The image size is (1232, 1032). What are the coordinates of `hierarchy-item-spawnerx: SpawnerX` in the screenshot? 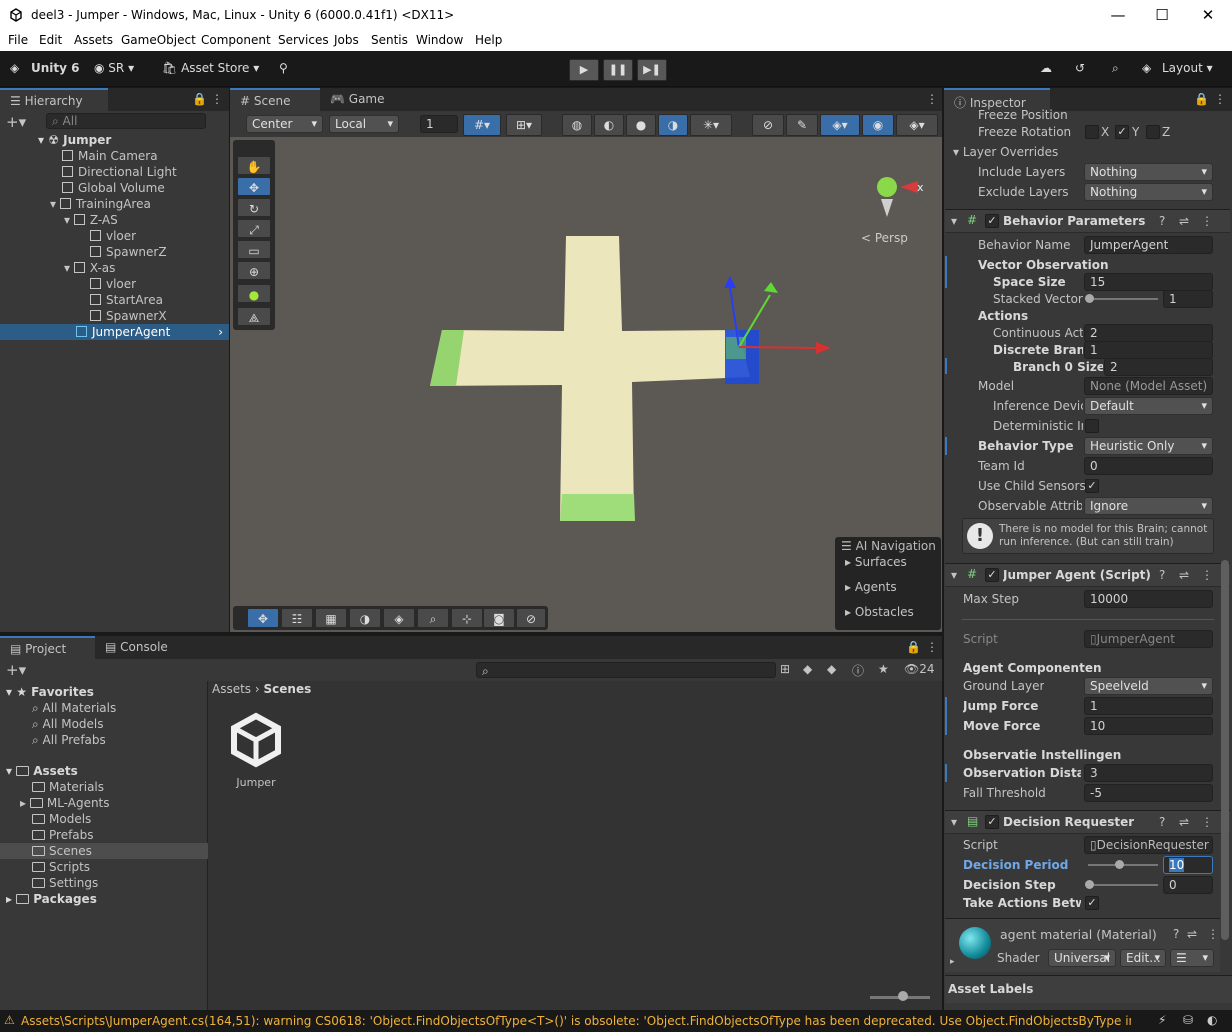 It's located at (128, 316).